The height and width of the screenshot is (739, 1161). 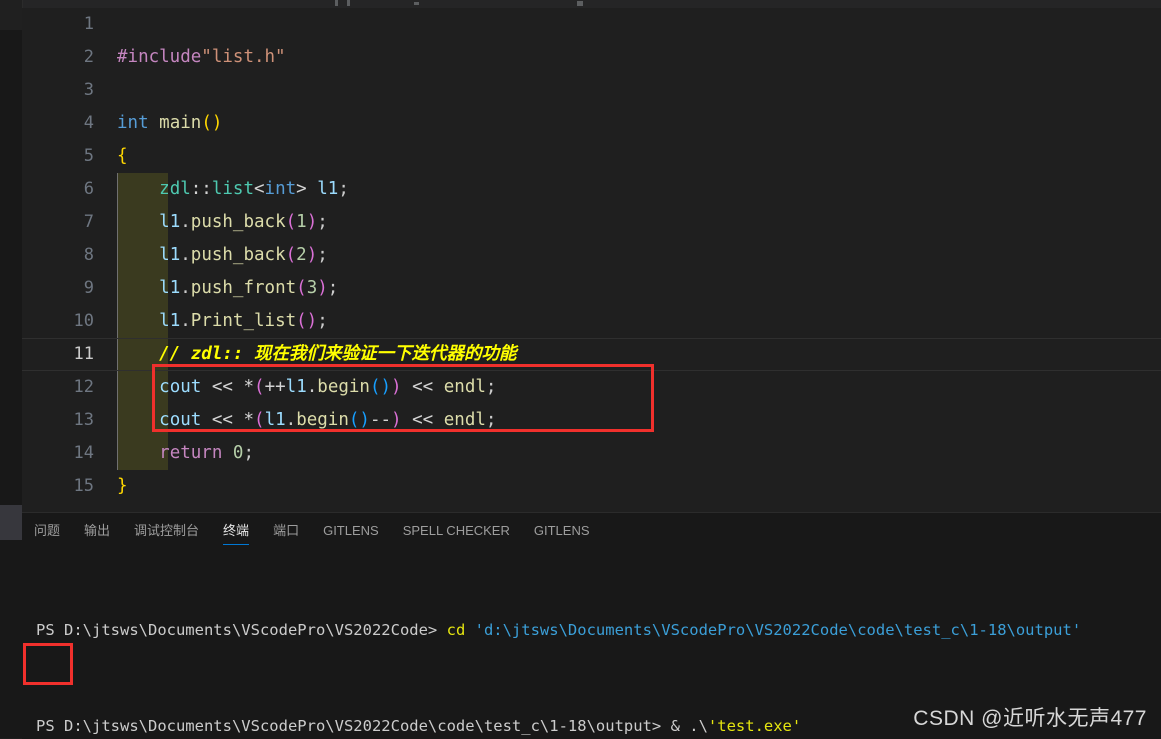 I want to click on line-content: l1.push_back(2);, so click(x=243, y=255).